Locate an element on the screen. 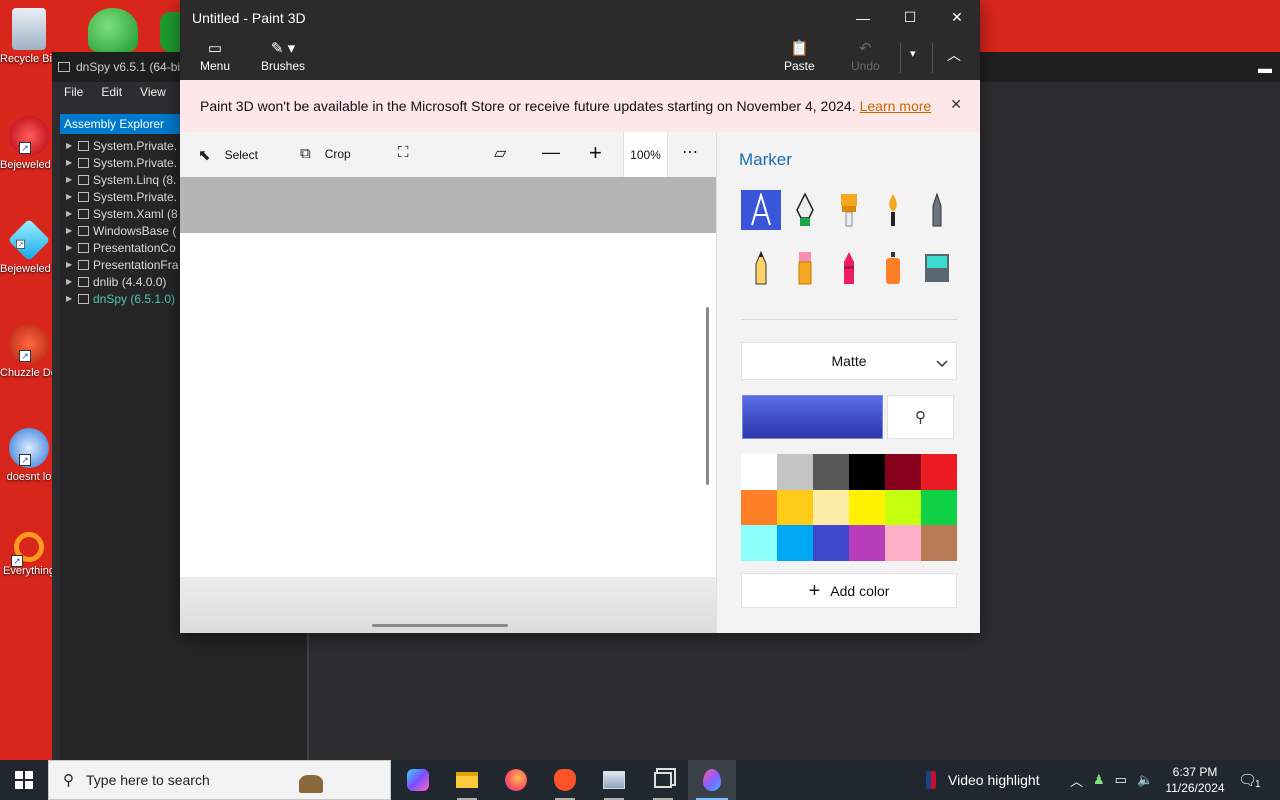 This screenshot has height=800, width=1280. pencil-icon is located at coordinates (761, 268).